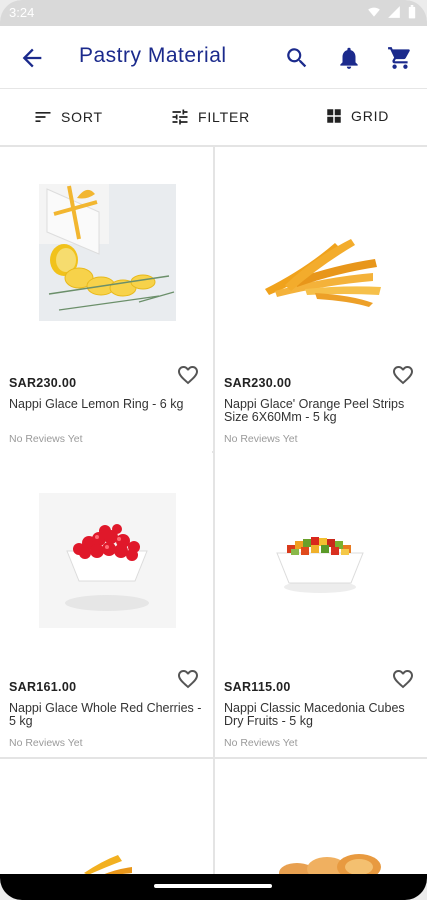 This screenshot has width=427, height=900. I want to click on sort-icon, so click(43, 117).